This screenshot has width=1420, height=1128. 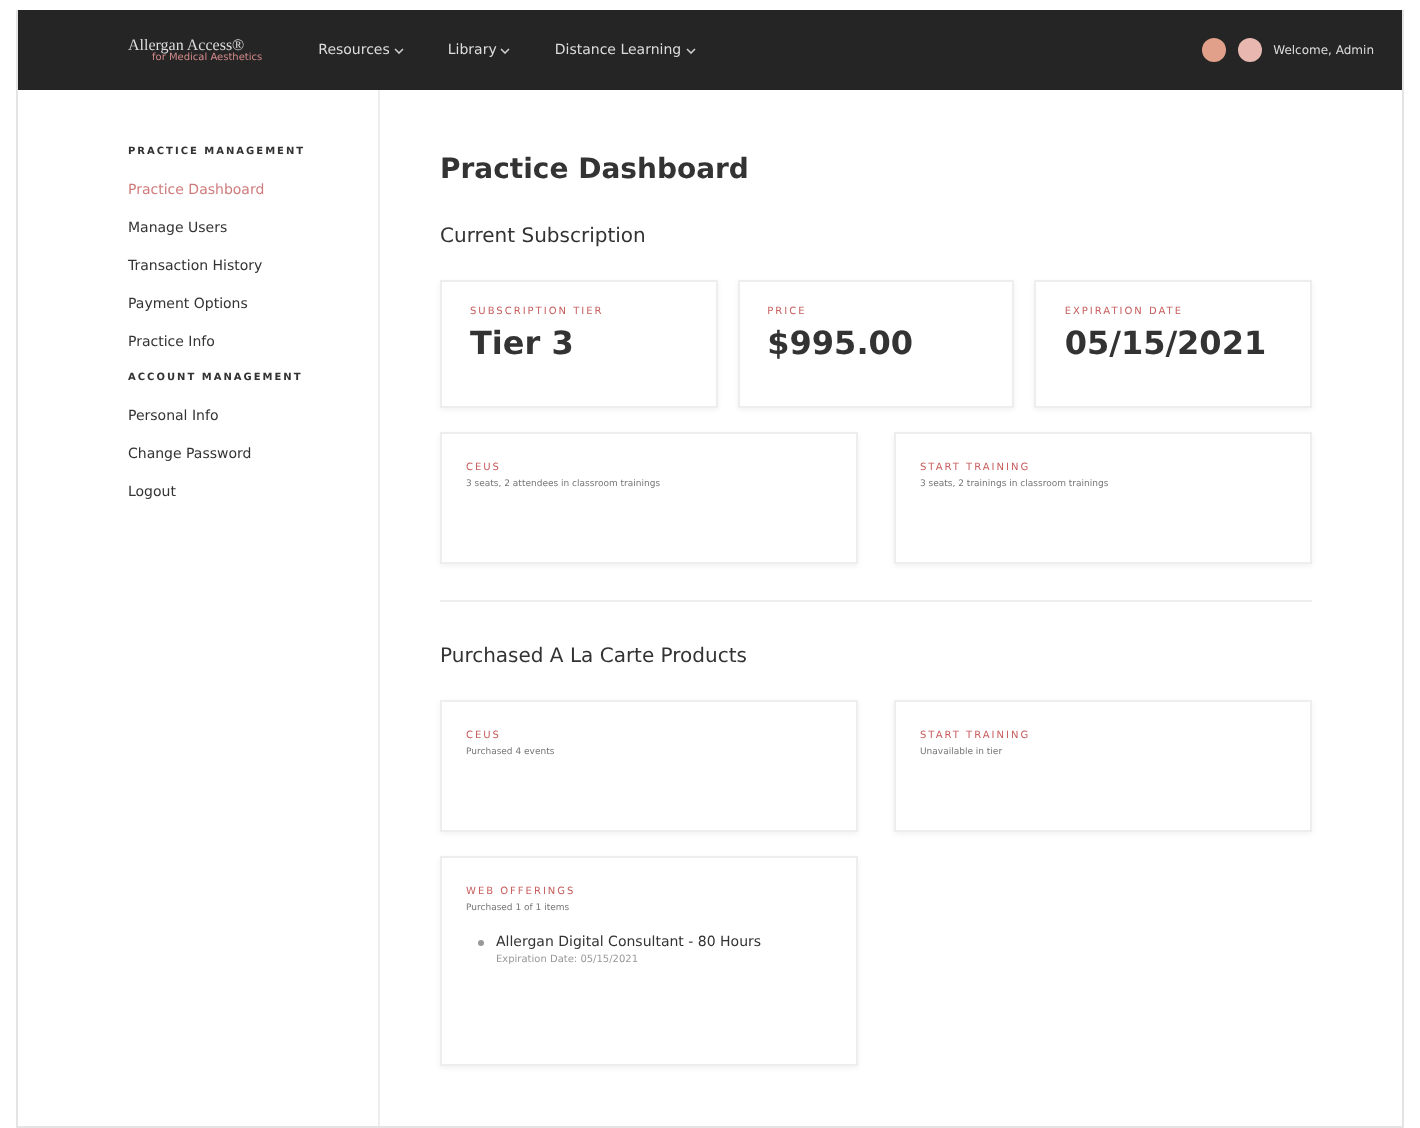 I want to click on section-heading: Current Subscription, so click(x=544, y=237).